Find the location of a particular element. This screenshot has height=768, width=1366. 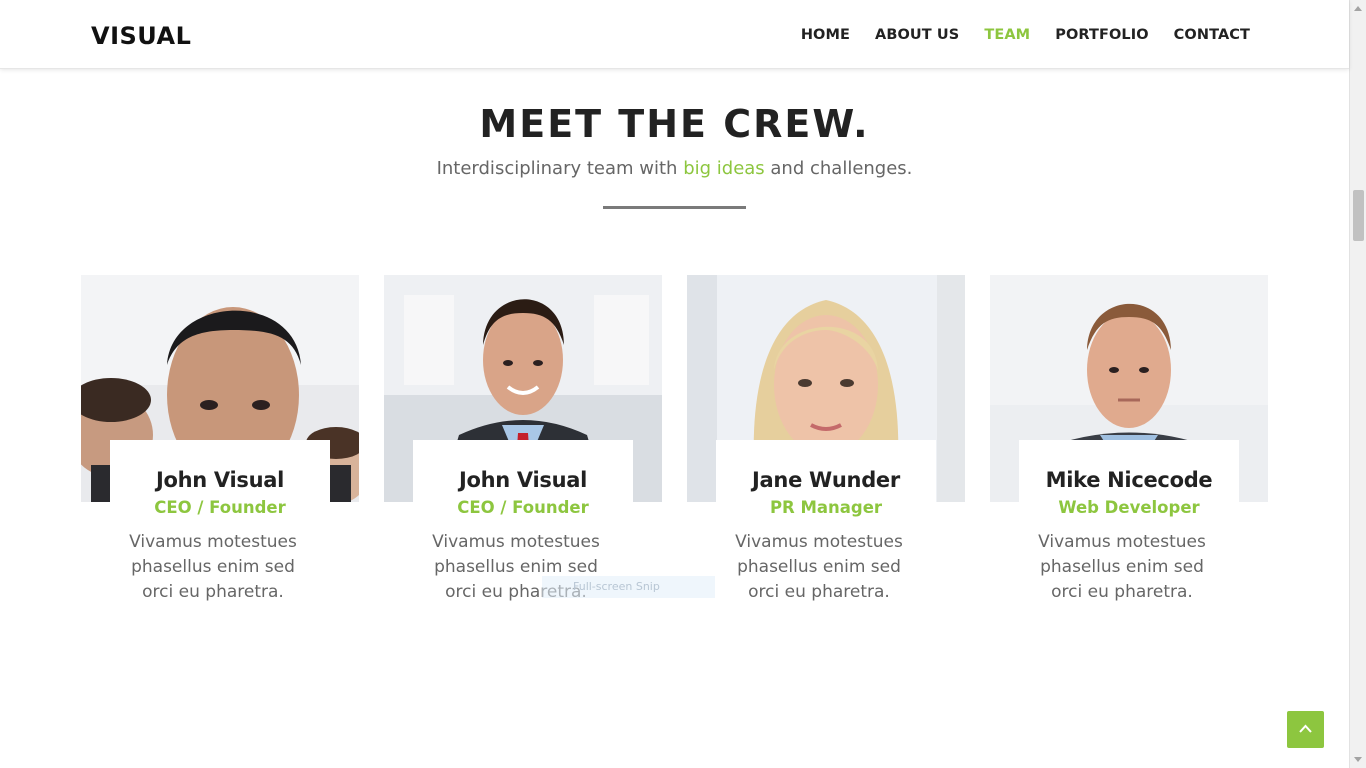

nav-home: HOME is located at coordinates (825, 35).